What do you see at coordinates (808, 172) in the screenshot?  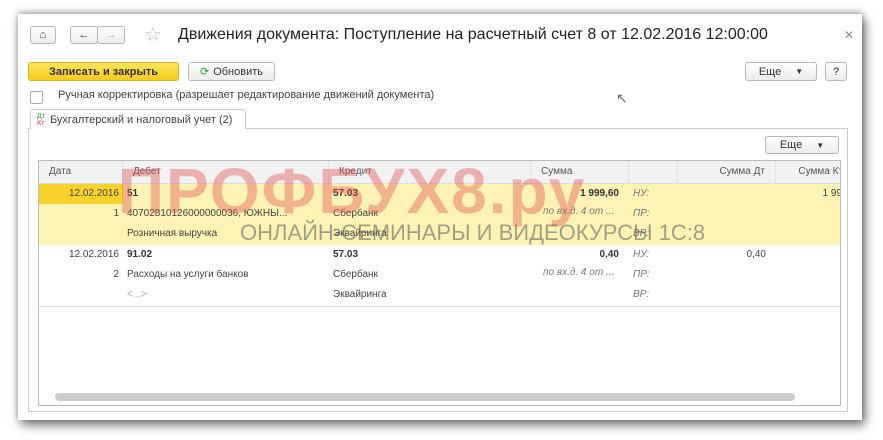 I see `column-sum-kt: Сумма Кт` at bounding box center [808, 172].